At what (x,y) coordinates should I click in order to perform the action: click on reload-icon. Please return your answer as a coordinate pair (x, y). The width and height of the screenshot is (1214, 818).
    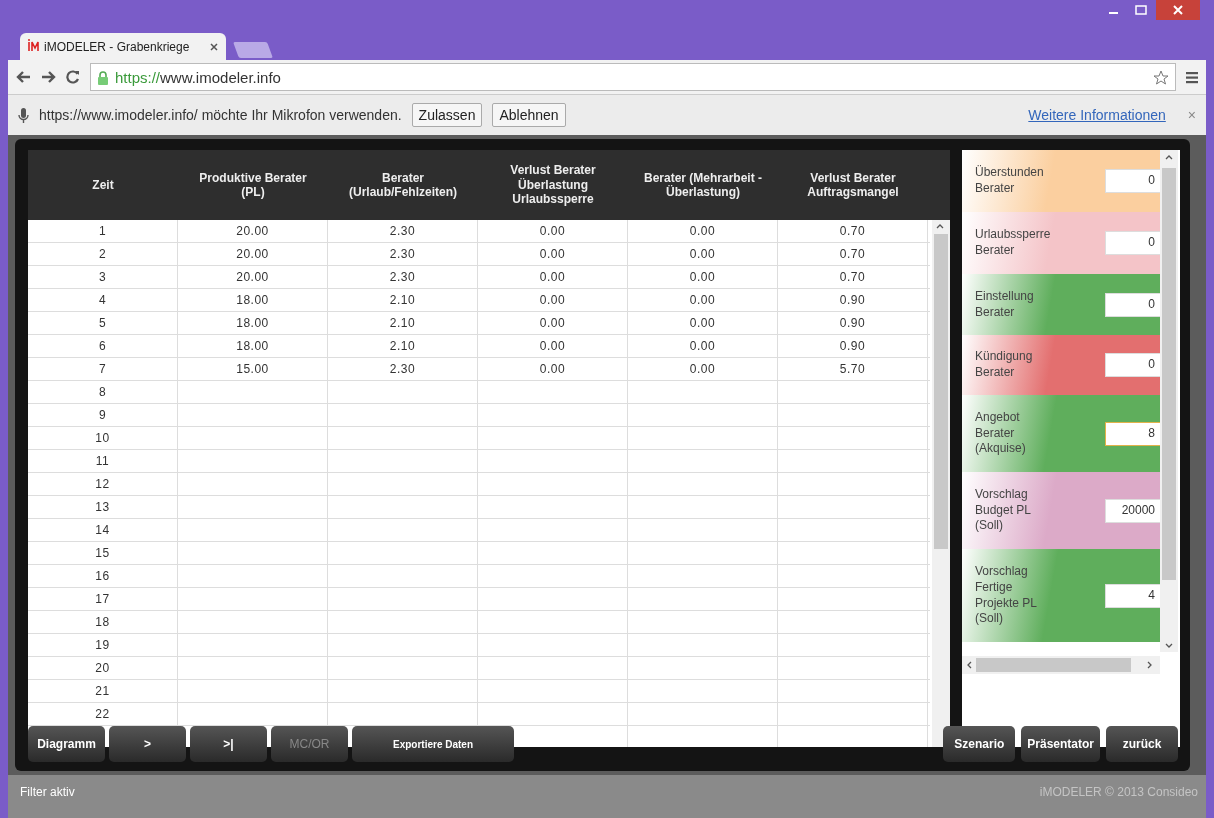
    Looking at the image, I should click on (73, 77).